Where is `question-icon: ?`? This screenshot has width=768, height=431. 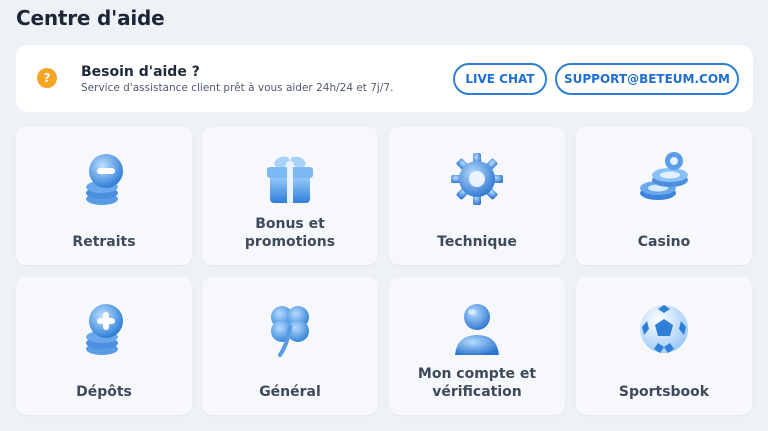 question-icon: ? is located at coordinates (47, 78).